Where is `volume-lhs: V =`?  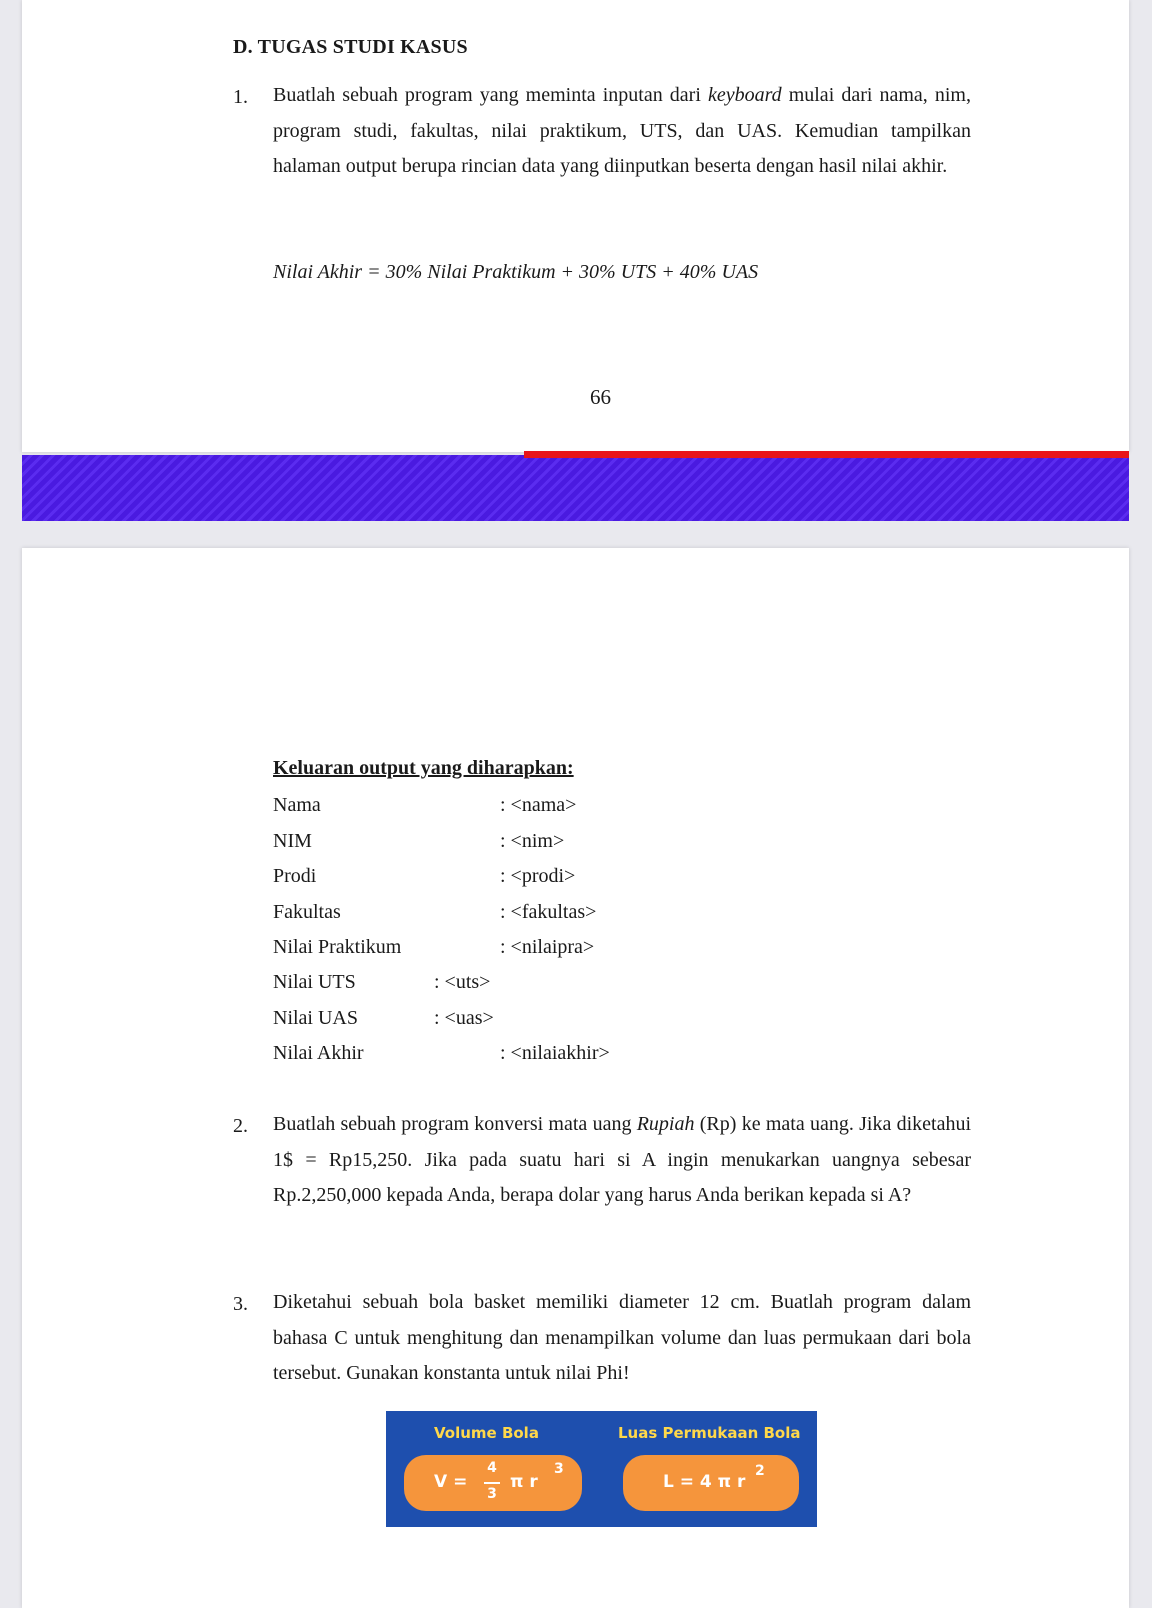 volume-lhs: V = is located at coordinates (451, 1482).